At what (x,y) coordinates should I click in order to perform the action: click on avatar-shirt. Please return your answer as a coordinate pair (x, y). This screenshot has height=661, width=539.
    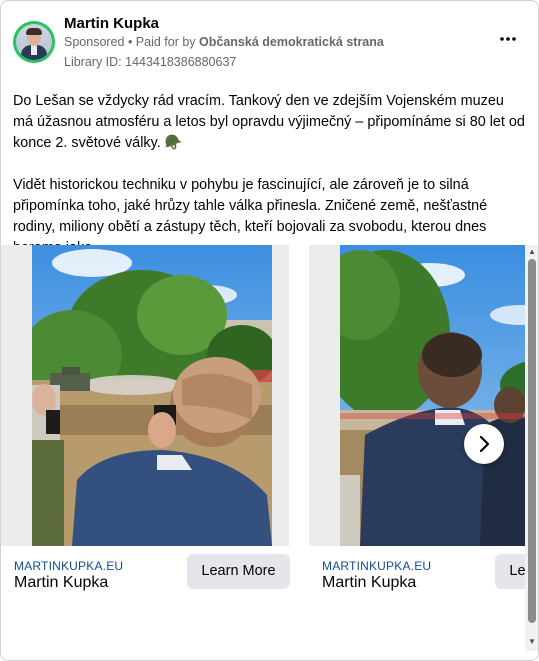
    Looking at the image, I should click on (34, 50).